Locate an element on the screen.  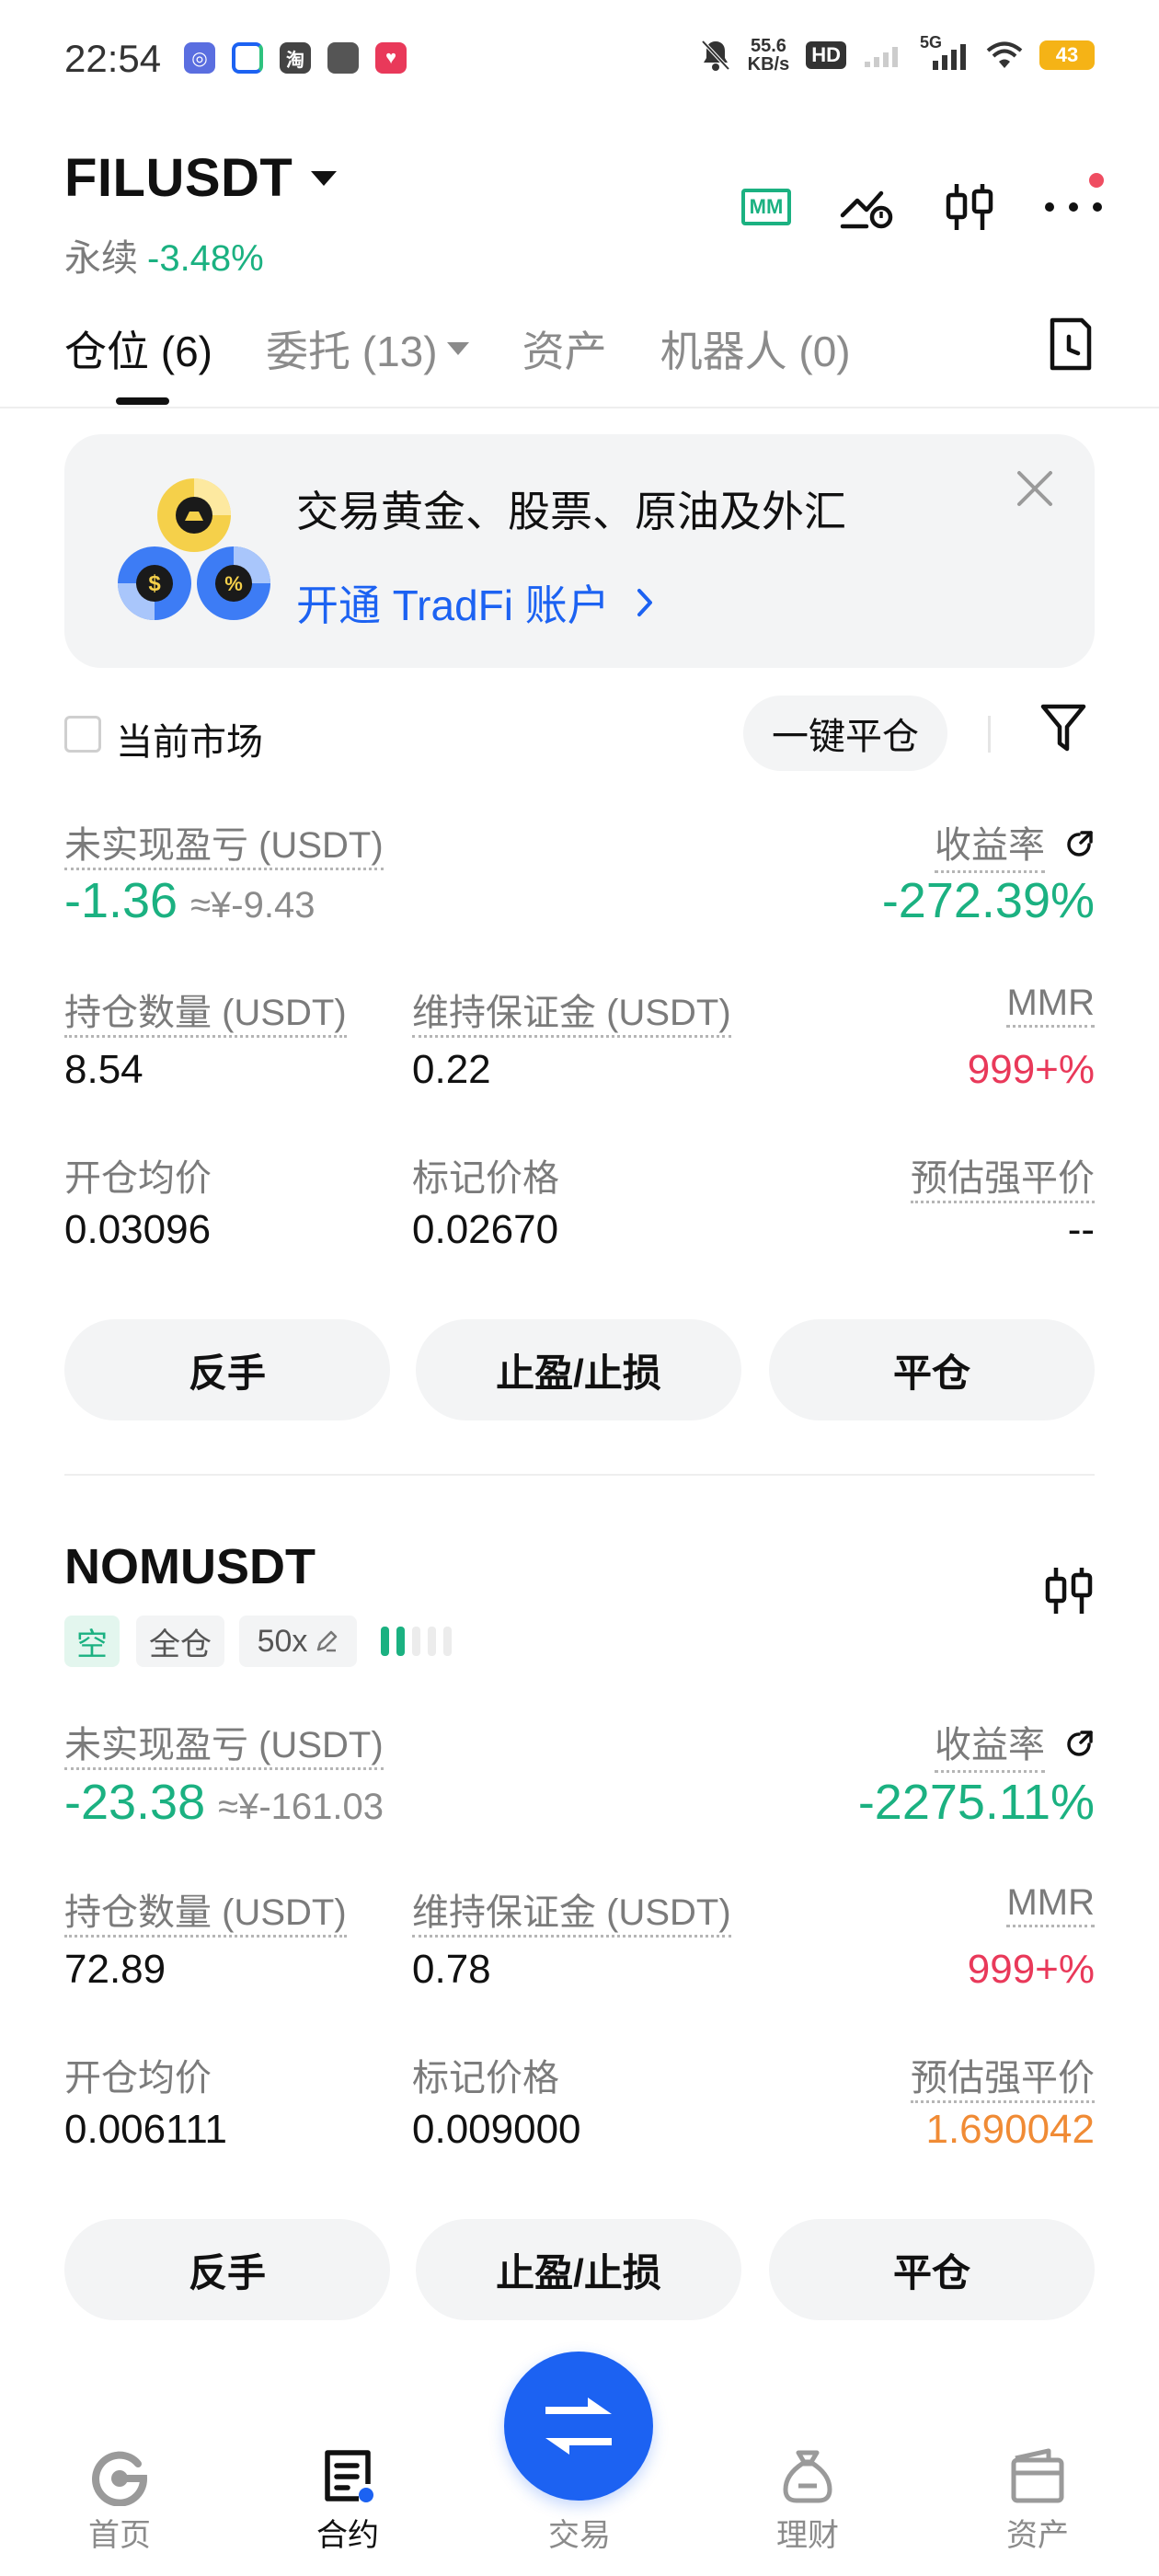
entry-price: 0.03096 is located at coordinates (138, 1229).